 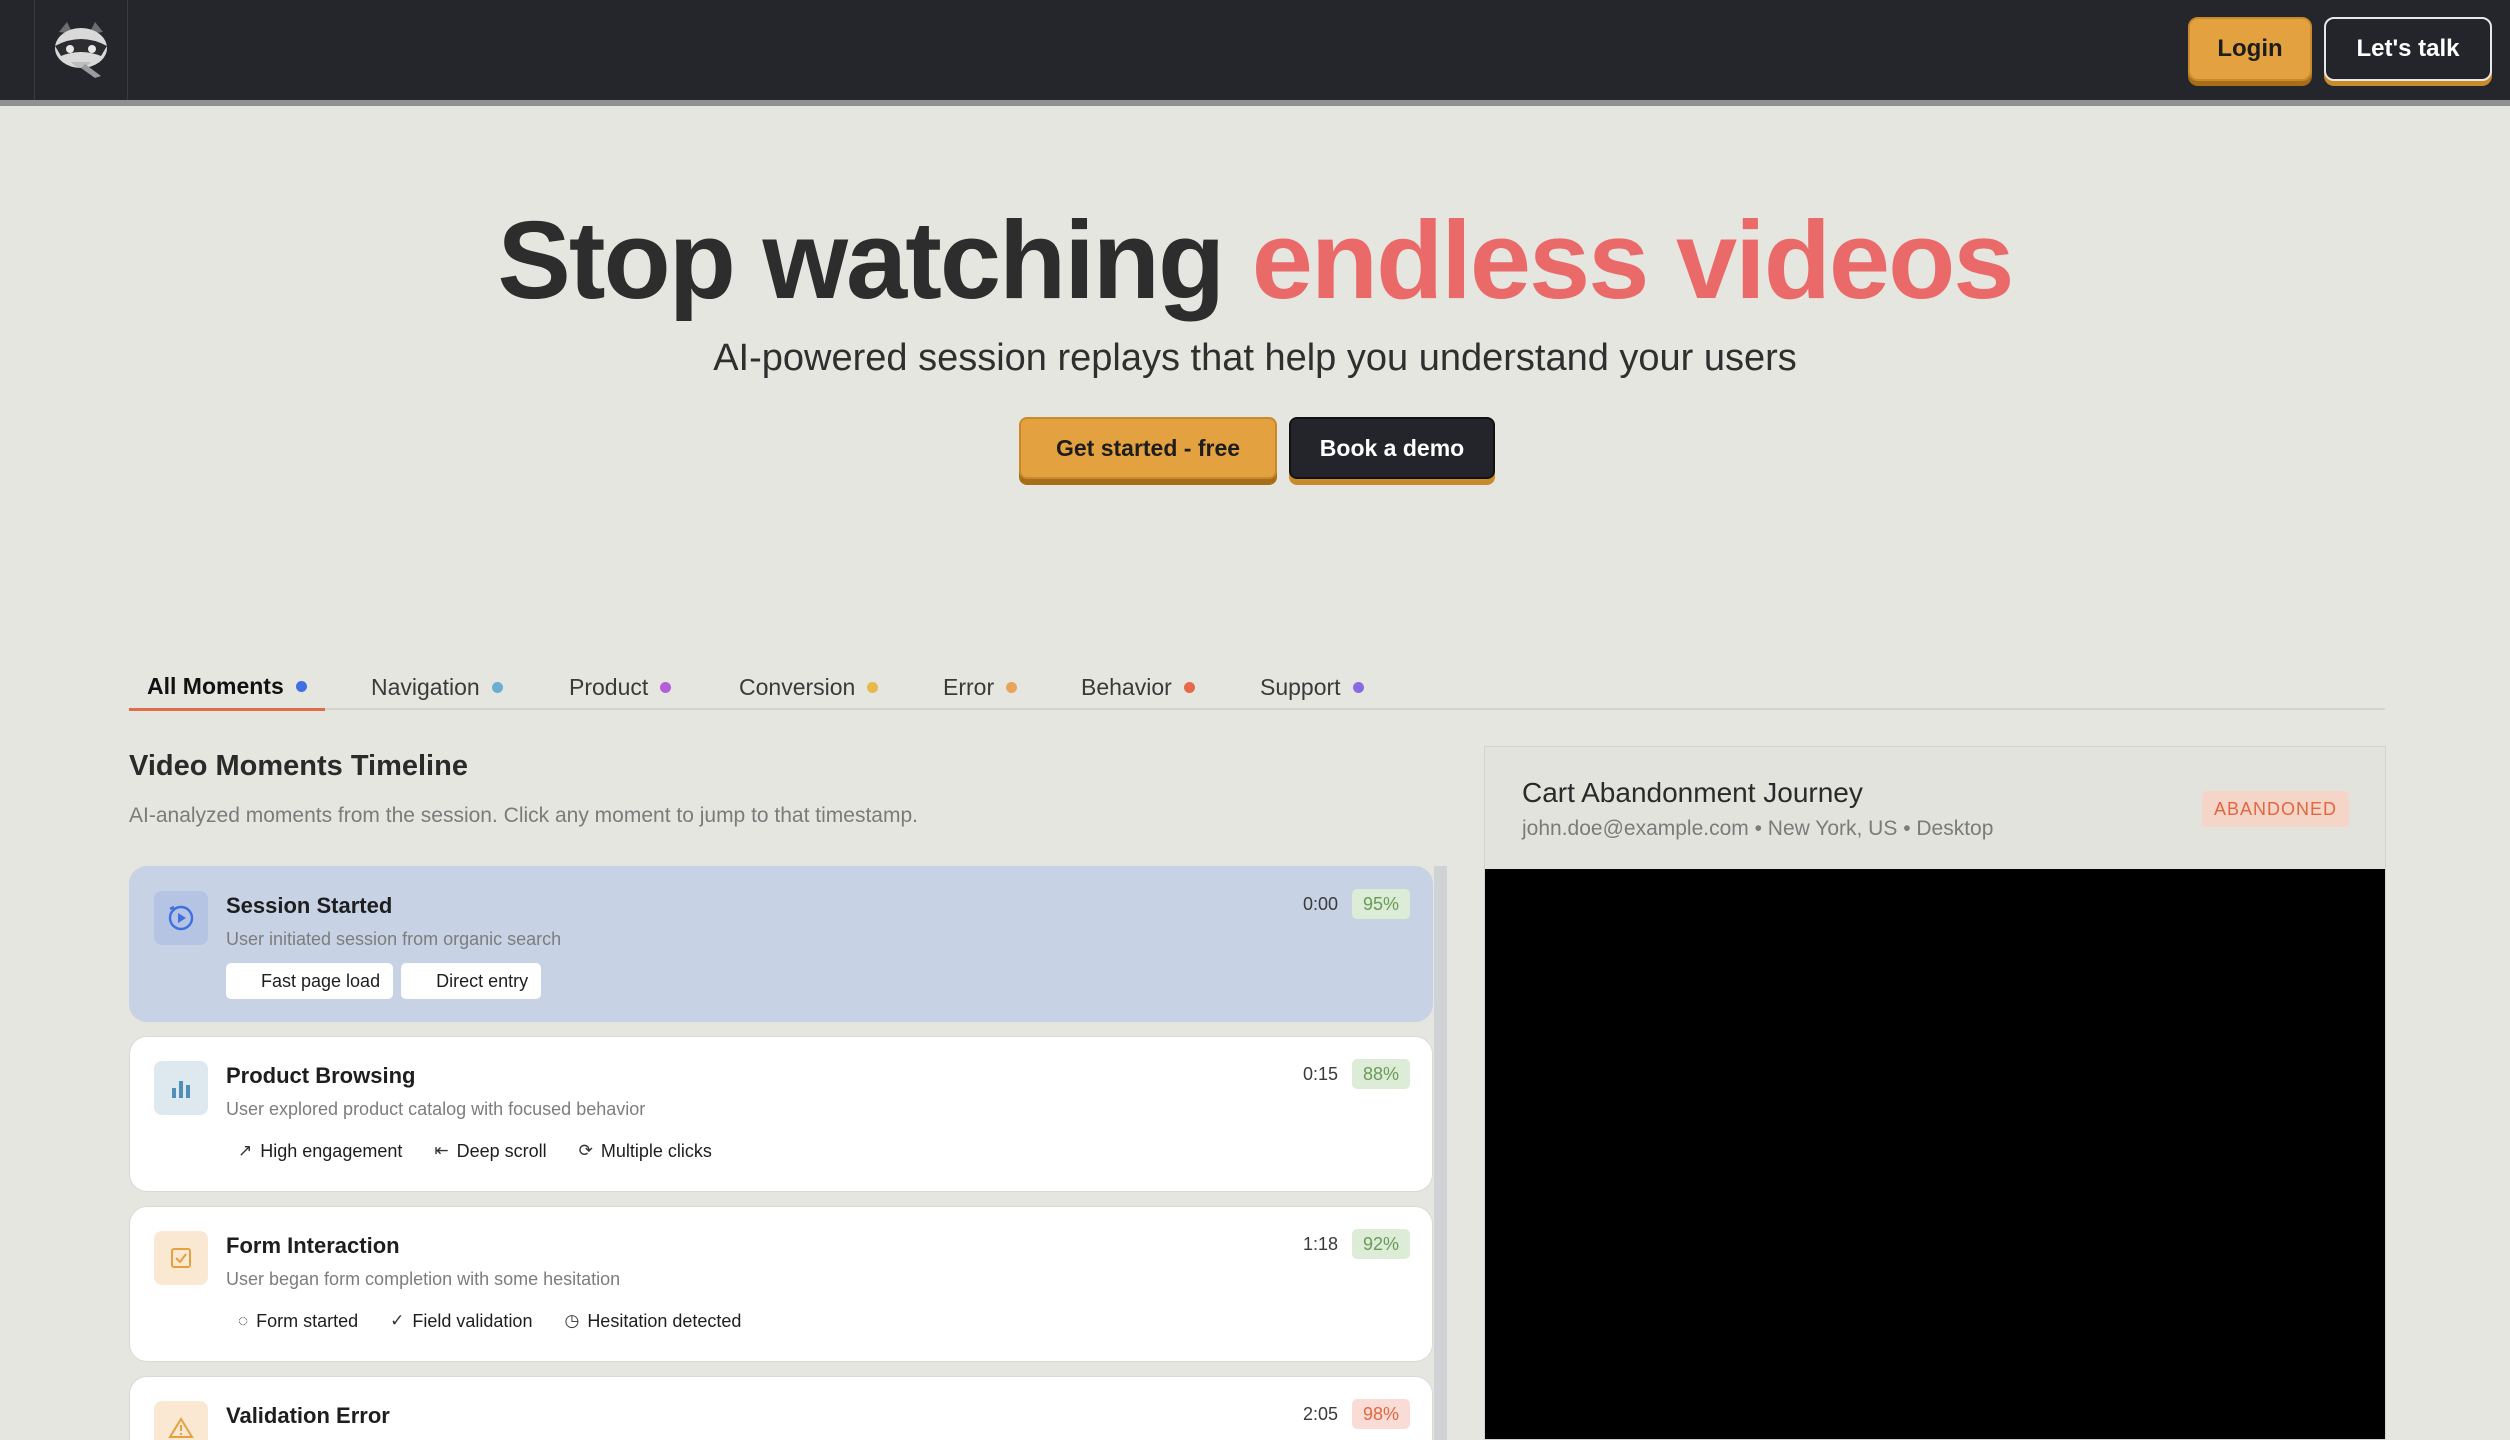 I want to click on trending-icon: ↗, so click(x=245, y=1150).